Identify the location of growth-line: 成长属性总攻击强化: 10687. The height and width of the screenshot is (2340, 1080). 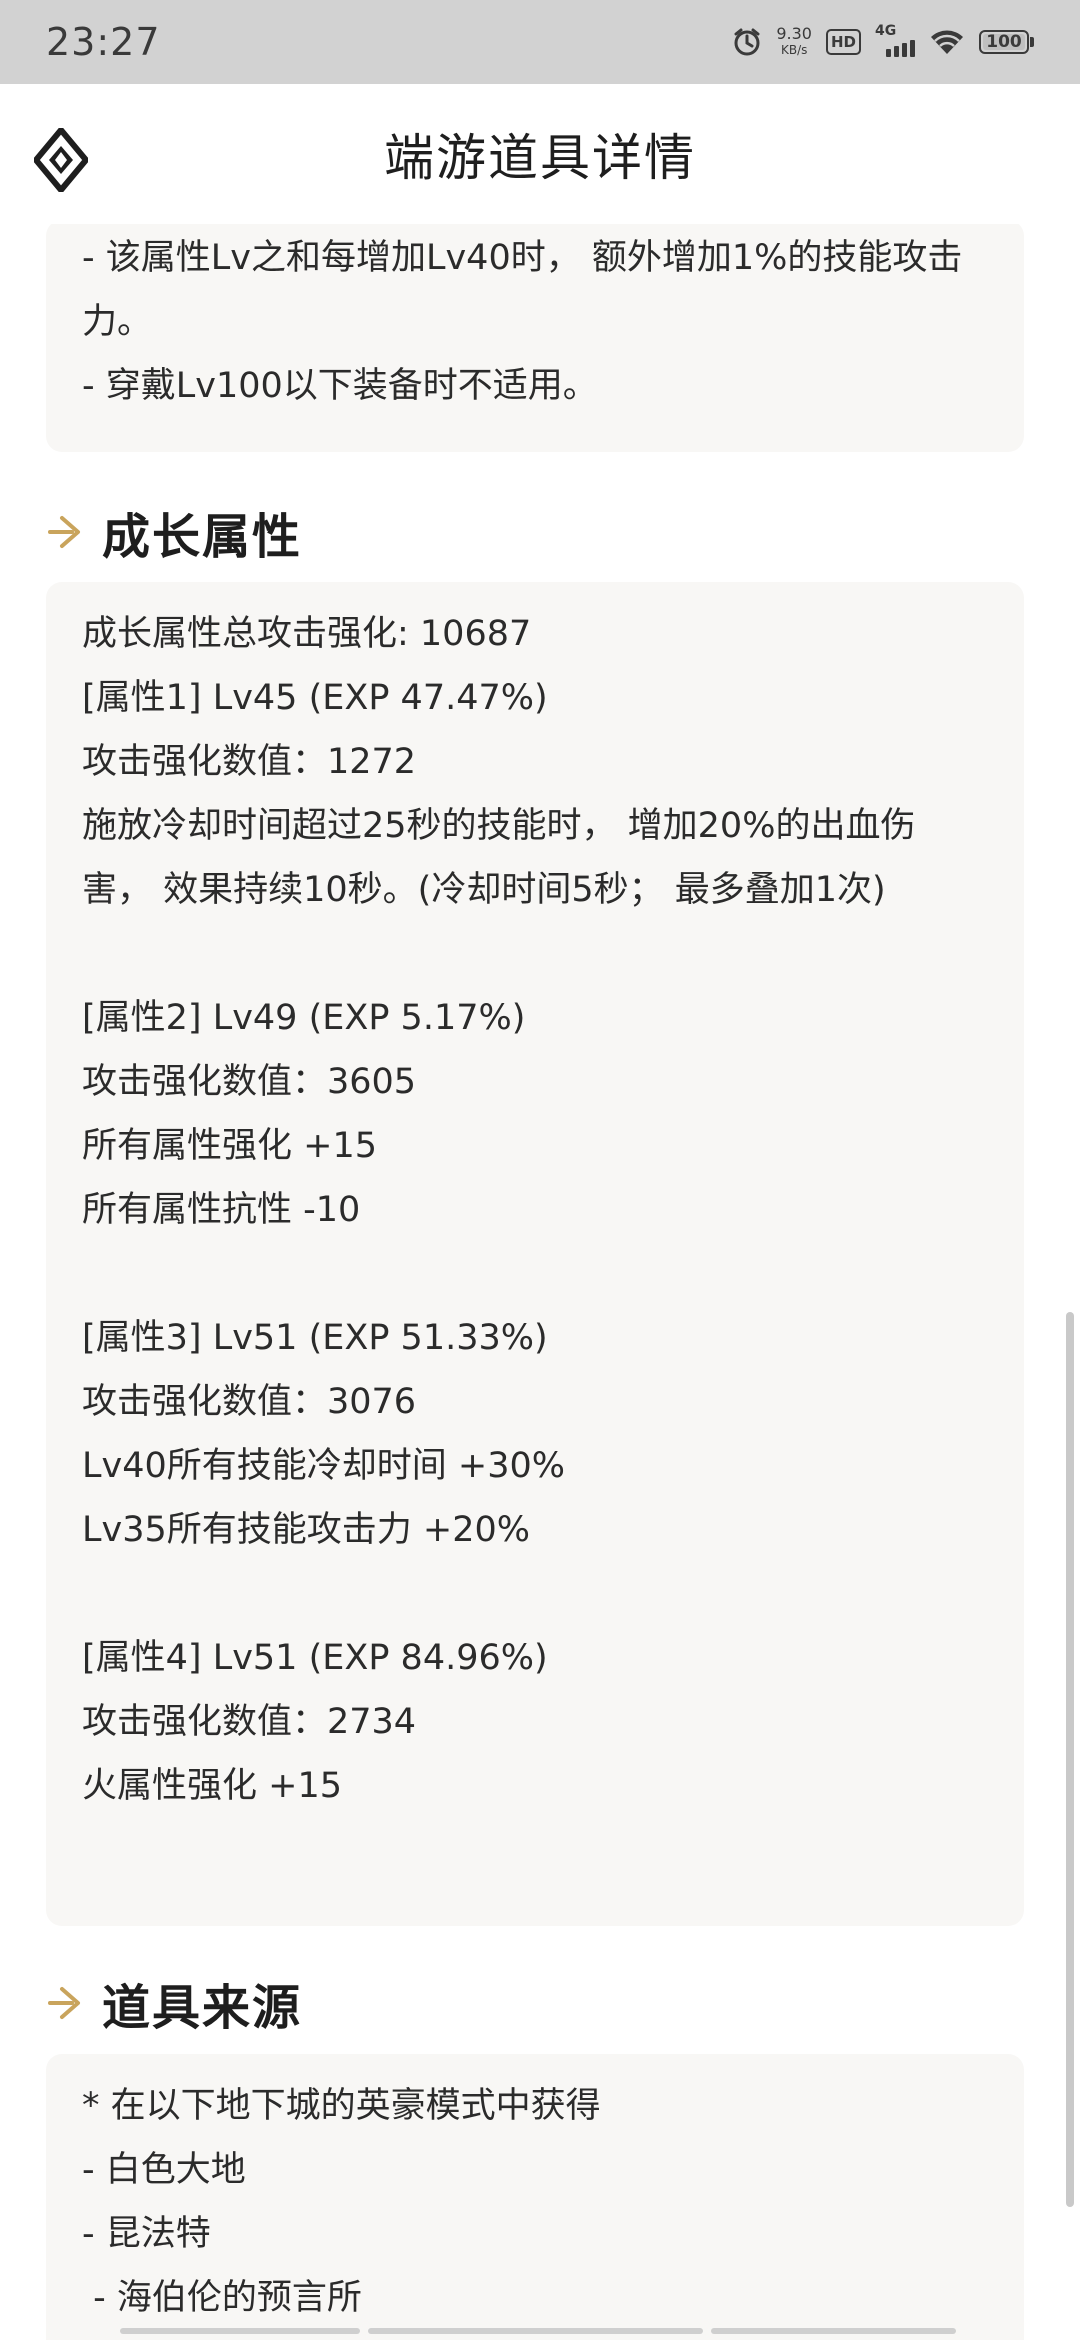
(307, 634).